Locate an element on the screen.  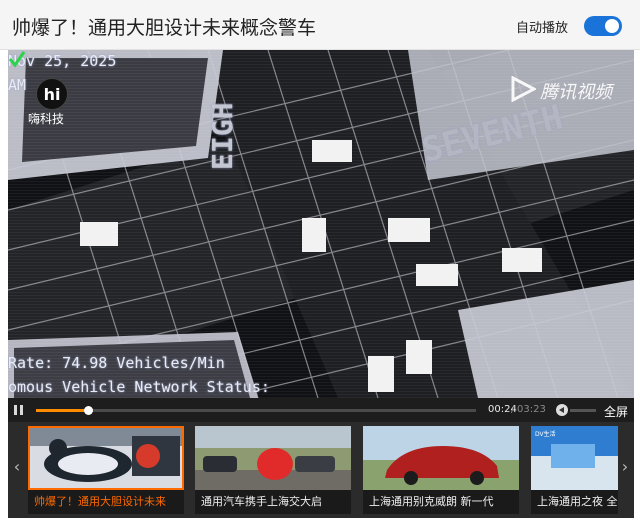
player-controls: 00:24 / 03:23 全屏 is located at coordinates (321, 410).